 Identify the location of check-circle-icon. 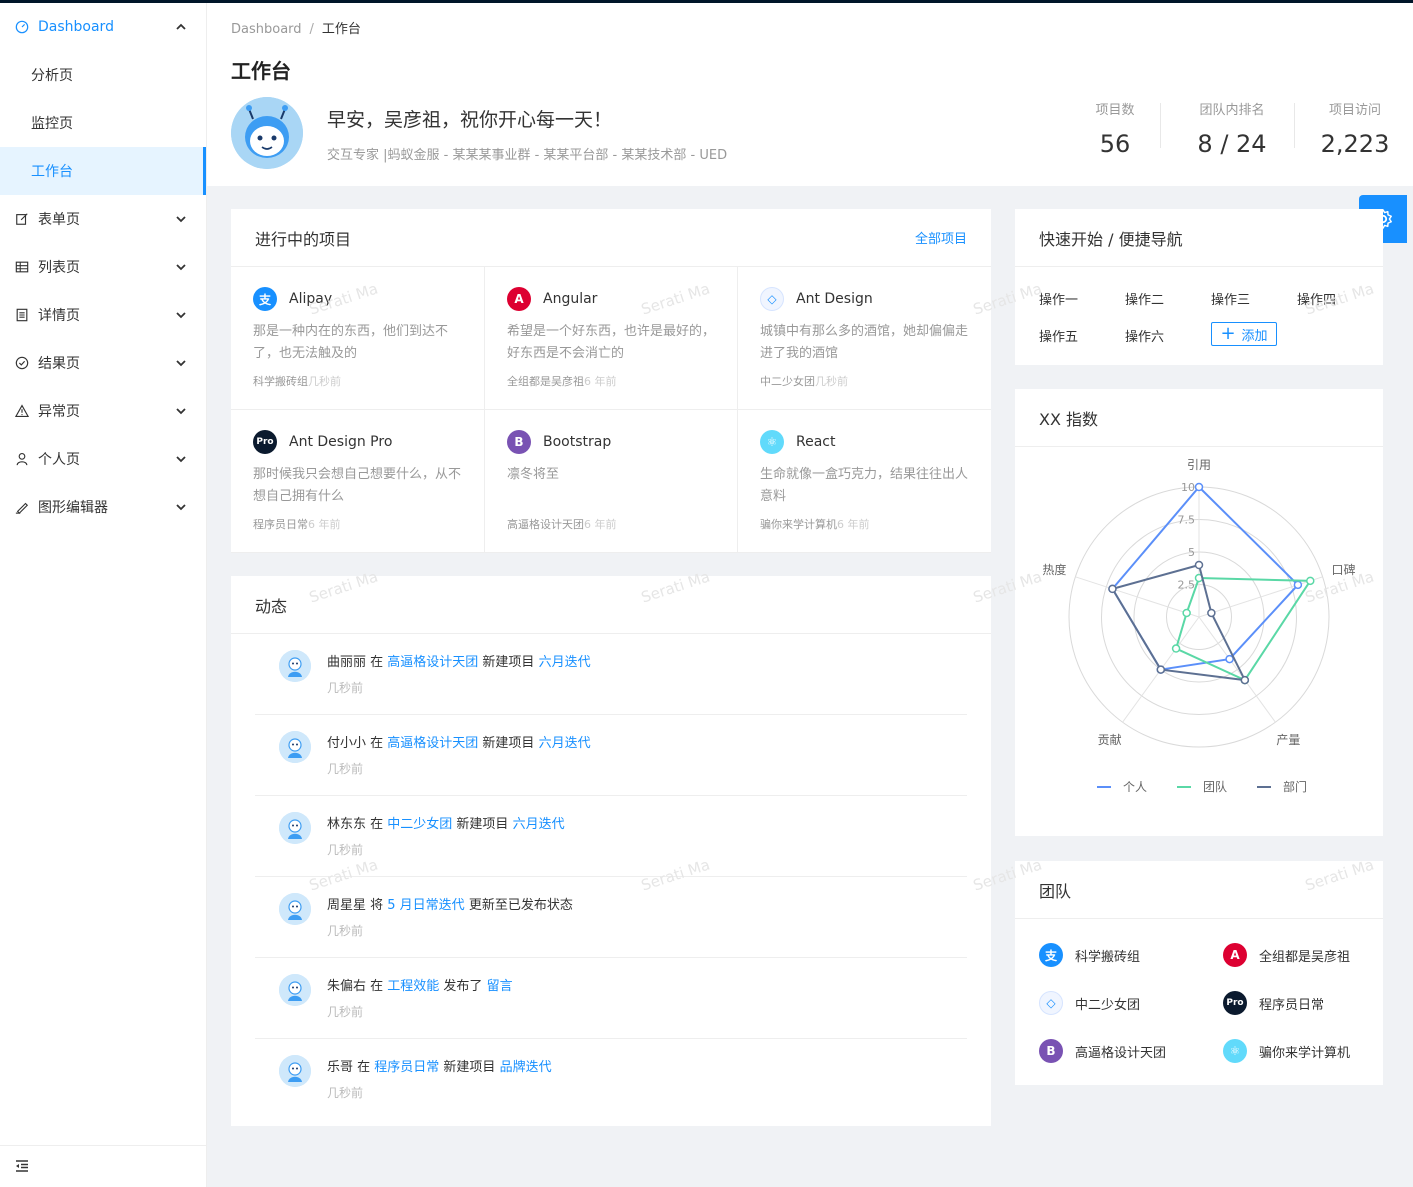
(22, 363).